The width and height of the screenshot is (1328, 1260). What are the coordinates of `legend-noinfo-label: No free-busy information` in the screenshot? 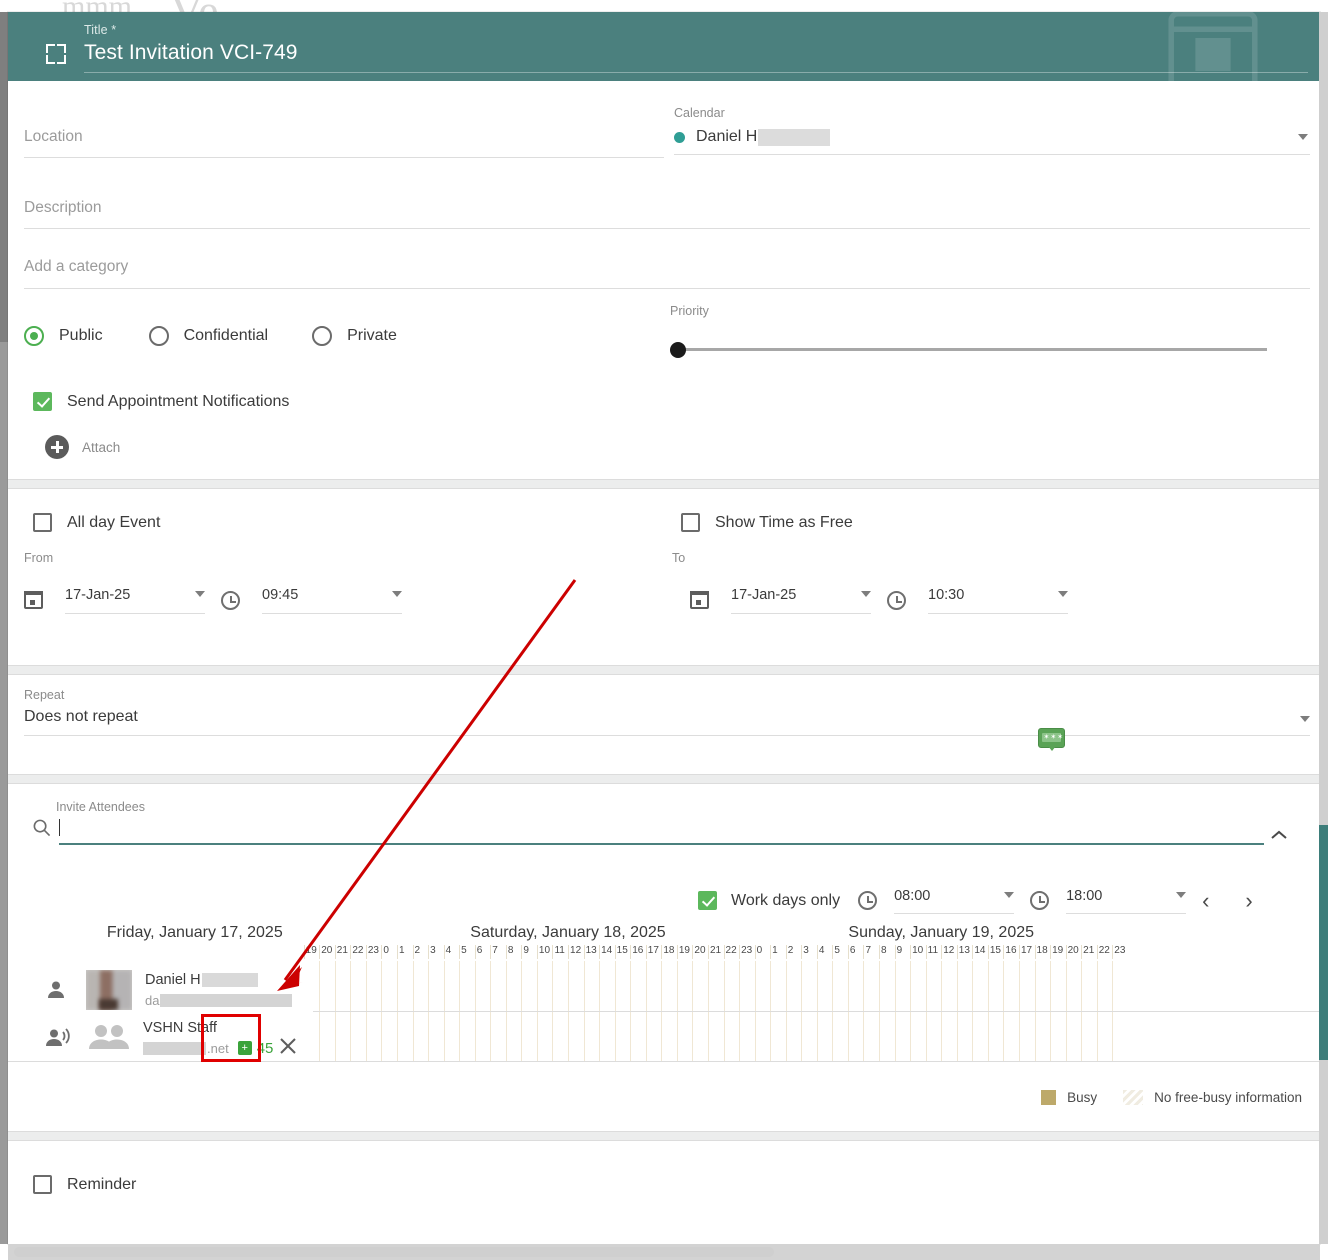 It's located at (1228, 1097).